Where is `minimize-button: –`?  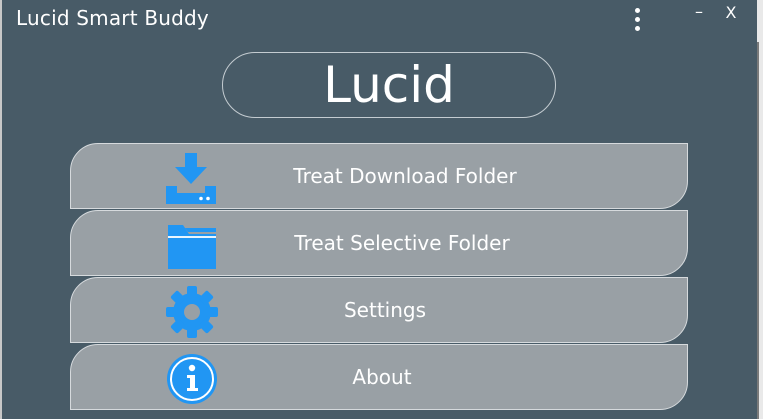 minimize-button: – is located at coordinates (699, 12).